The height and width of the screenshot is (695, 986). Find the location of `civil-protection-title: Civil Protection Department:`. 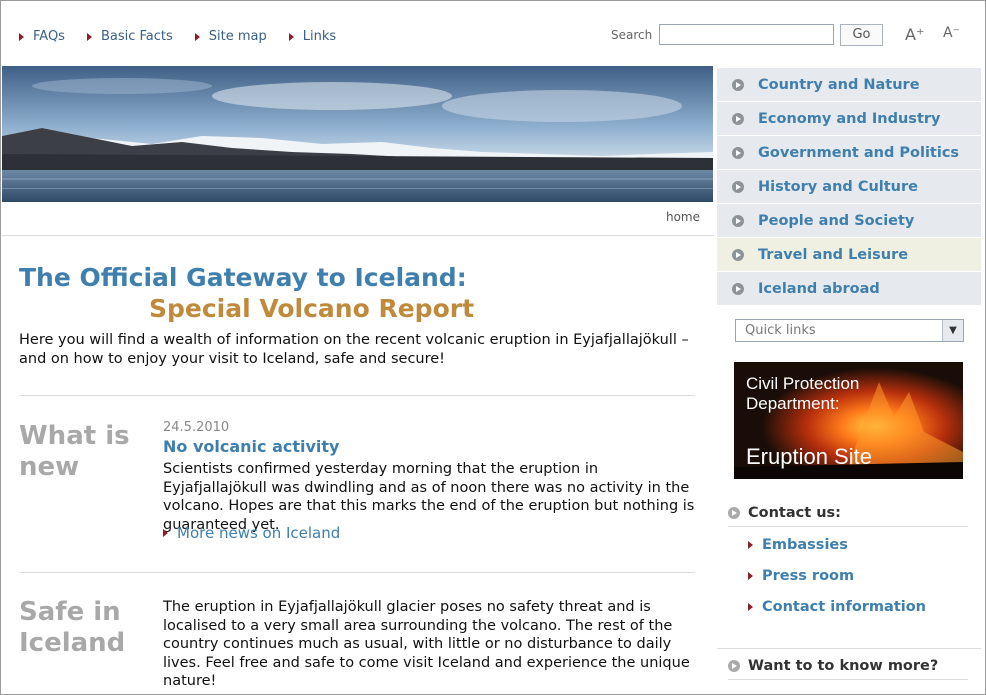

civil-protection-title: Civil Protection Department: is located at coordinates (802, 394).